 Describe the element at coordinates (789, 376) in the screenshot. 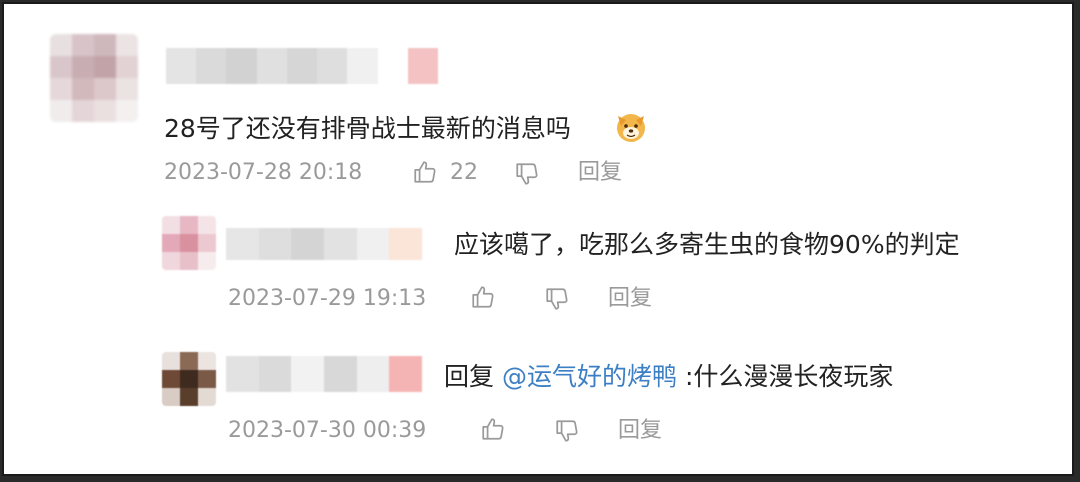

I see `reply-body: :什么漫漫长夜玩家` at that location.